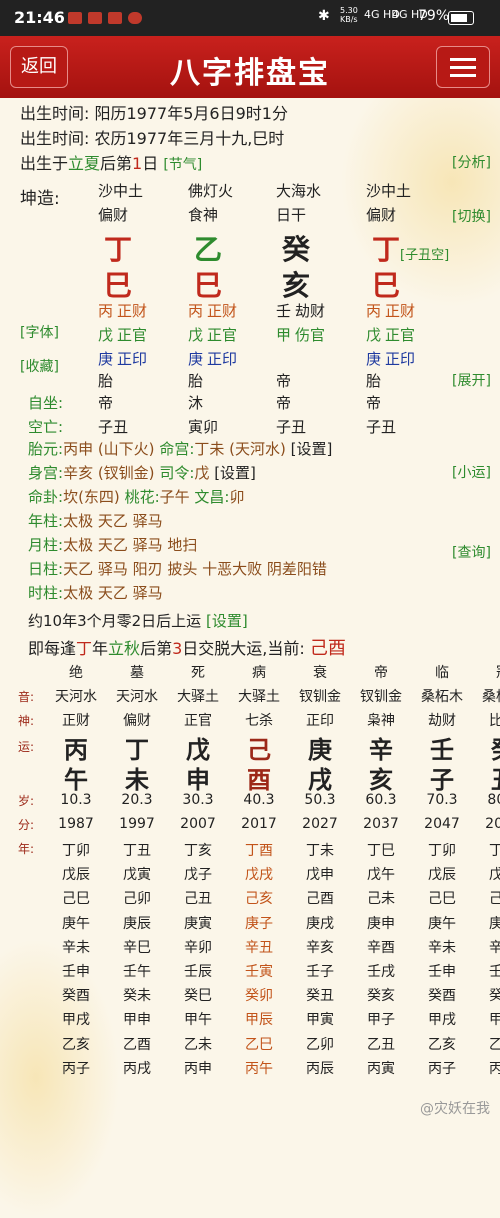 The height and width of the screenshot is (1218, 500). What do you see at coordinates (471, 472) in the screenshot?
I see `xiaoyun-link: [小运]` at bounding box center [471, 472].